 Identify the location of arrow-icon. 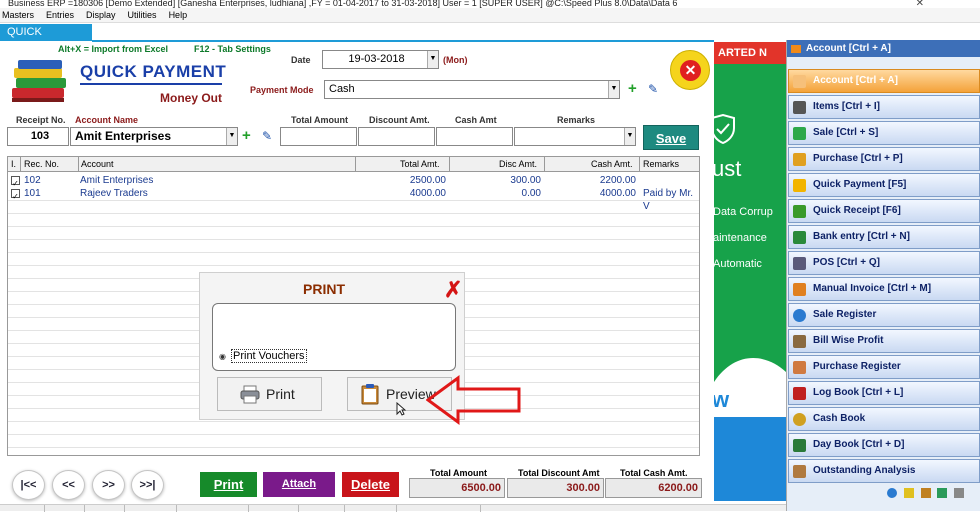
(942, 493).